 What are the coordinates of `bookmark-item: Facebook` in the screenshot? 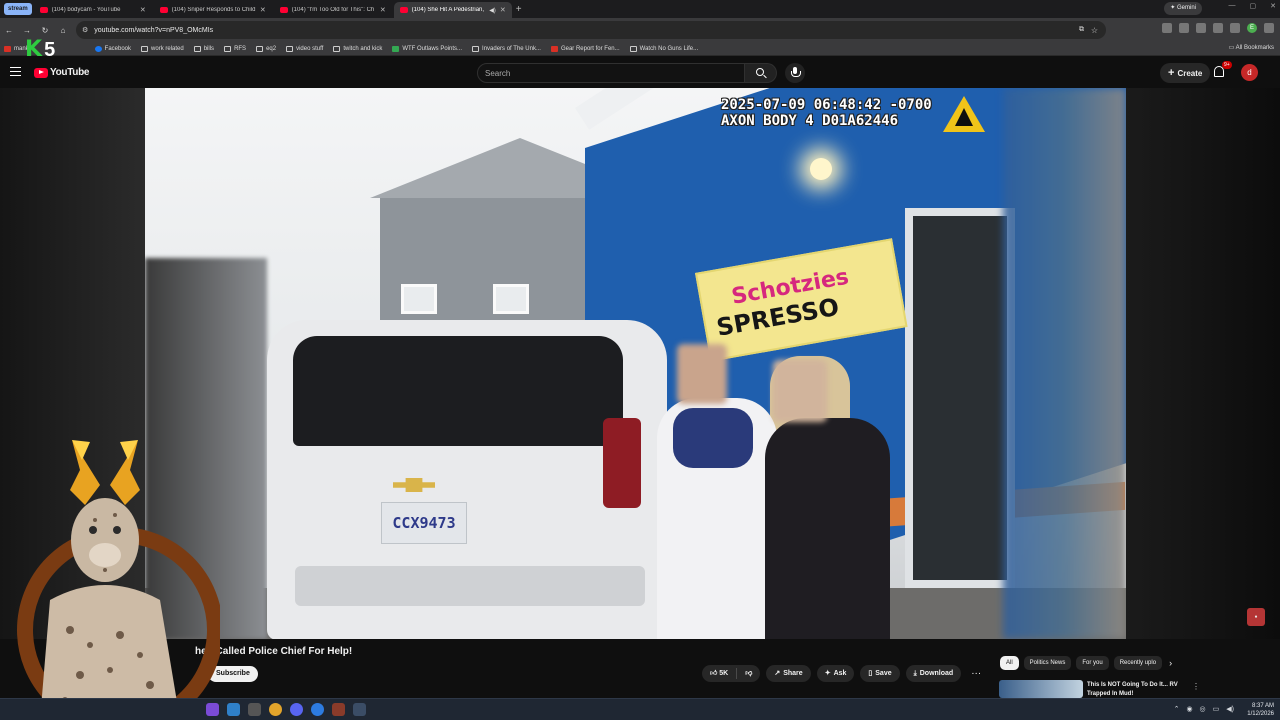 It's located at (113, 48).